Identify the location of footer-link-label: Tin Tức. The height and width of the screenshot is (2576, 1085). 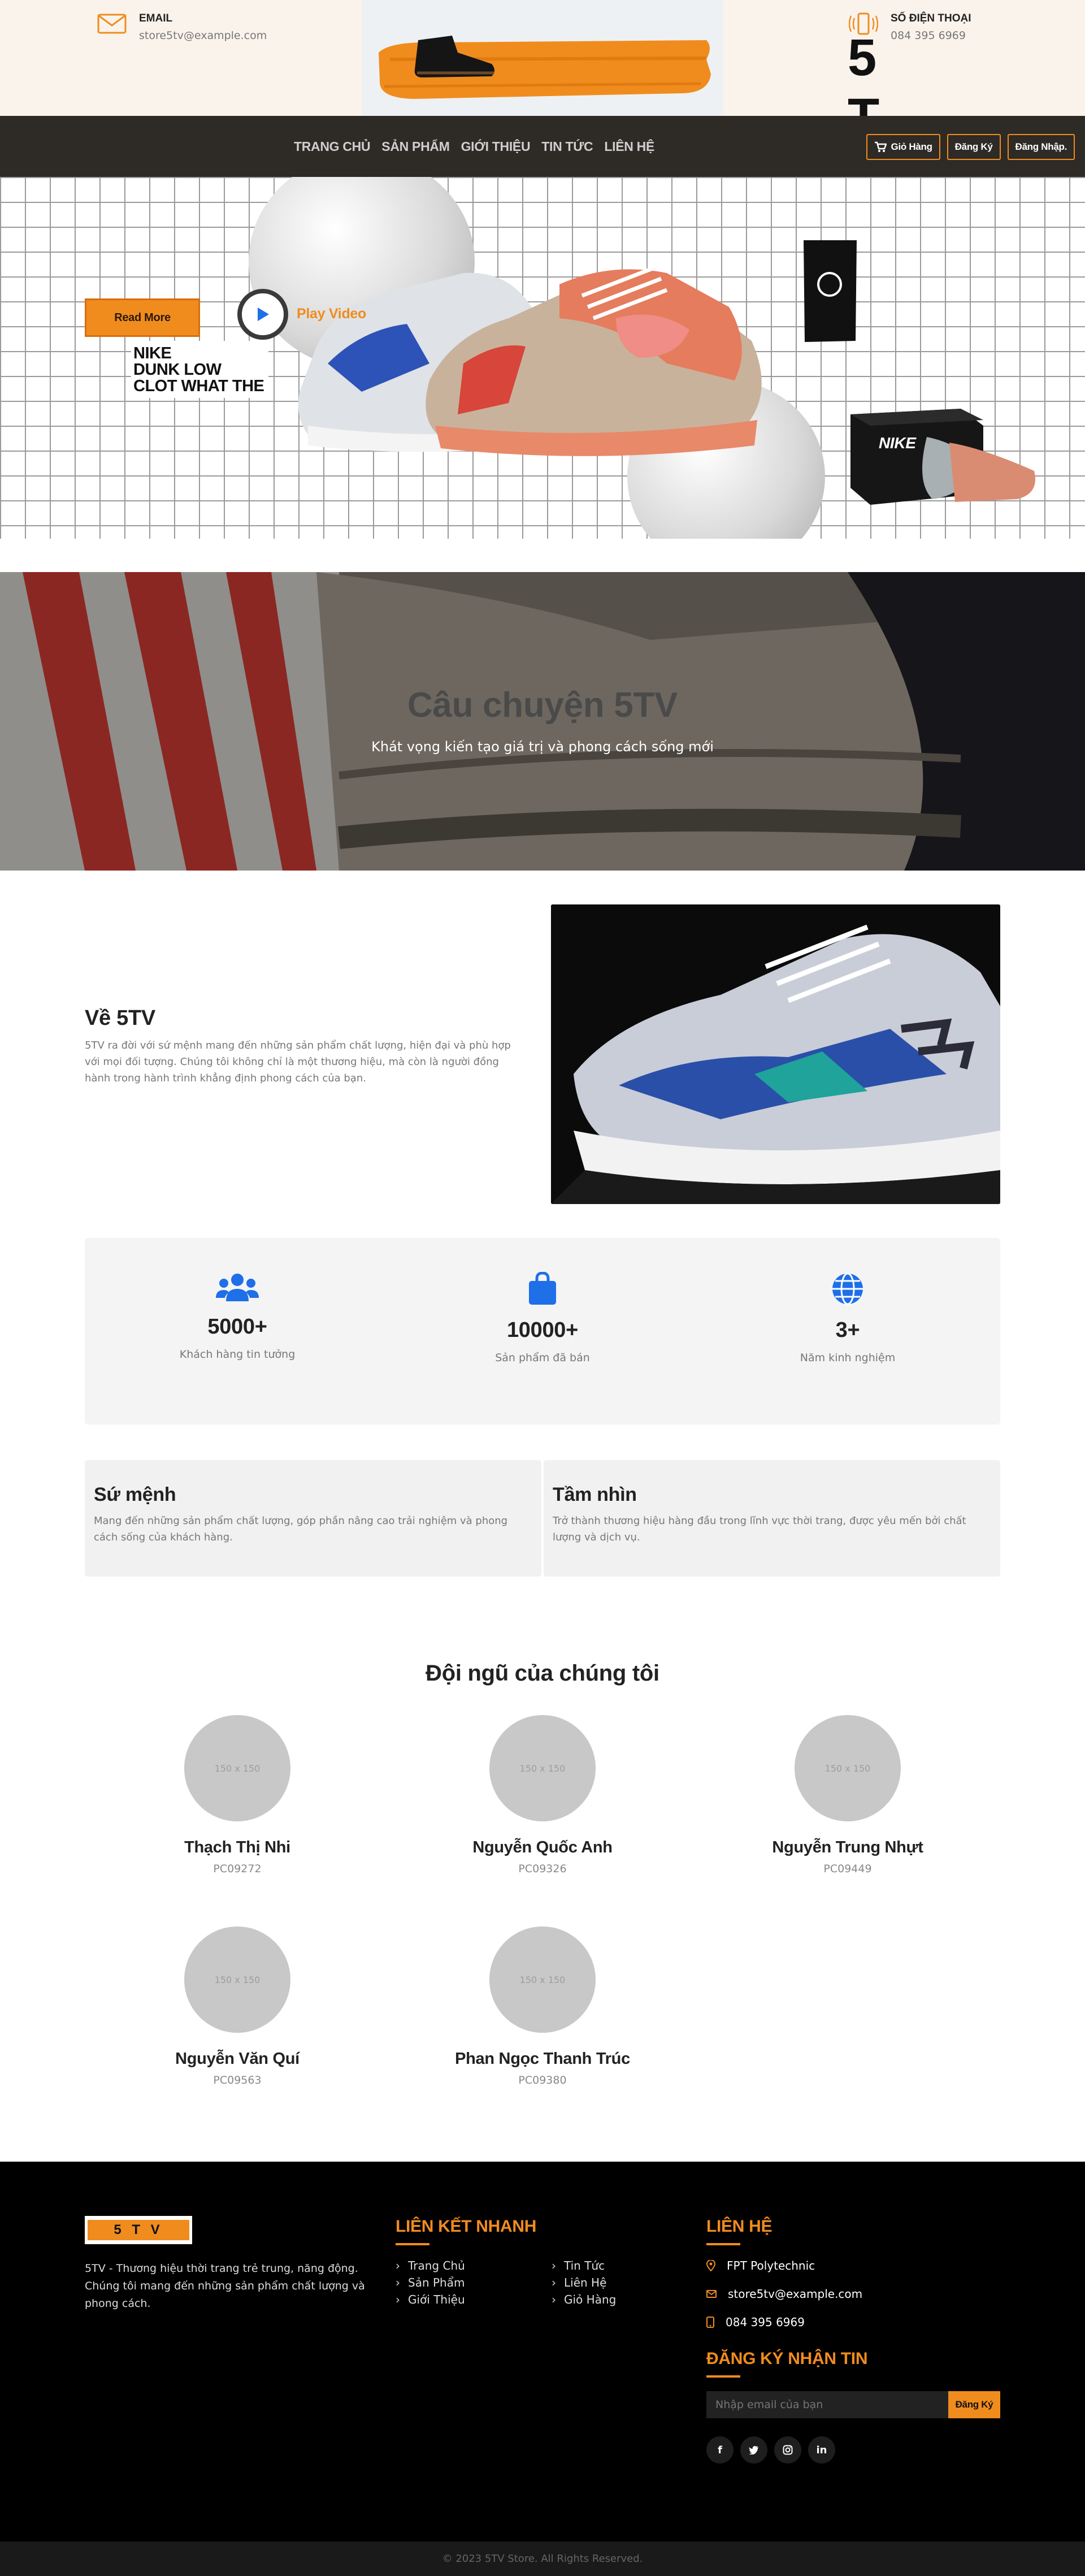
(584, 2265).